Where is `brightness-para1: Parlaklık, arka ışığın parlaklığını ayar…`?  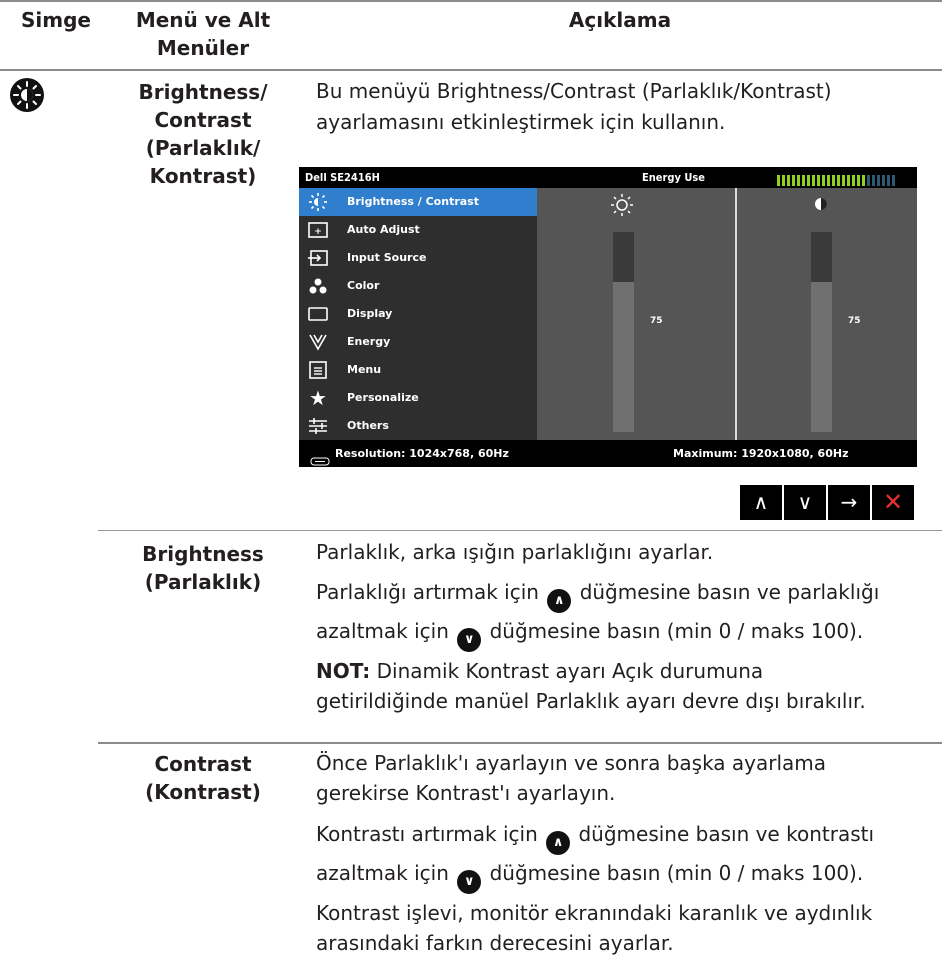 brightness-para1: Parlaklık, arka ışığın parlaklığını ayar… is located at coordinates (515, 552).